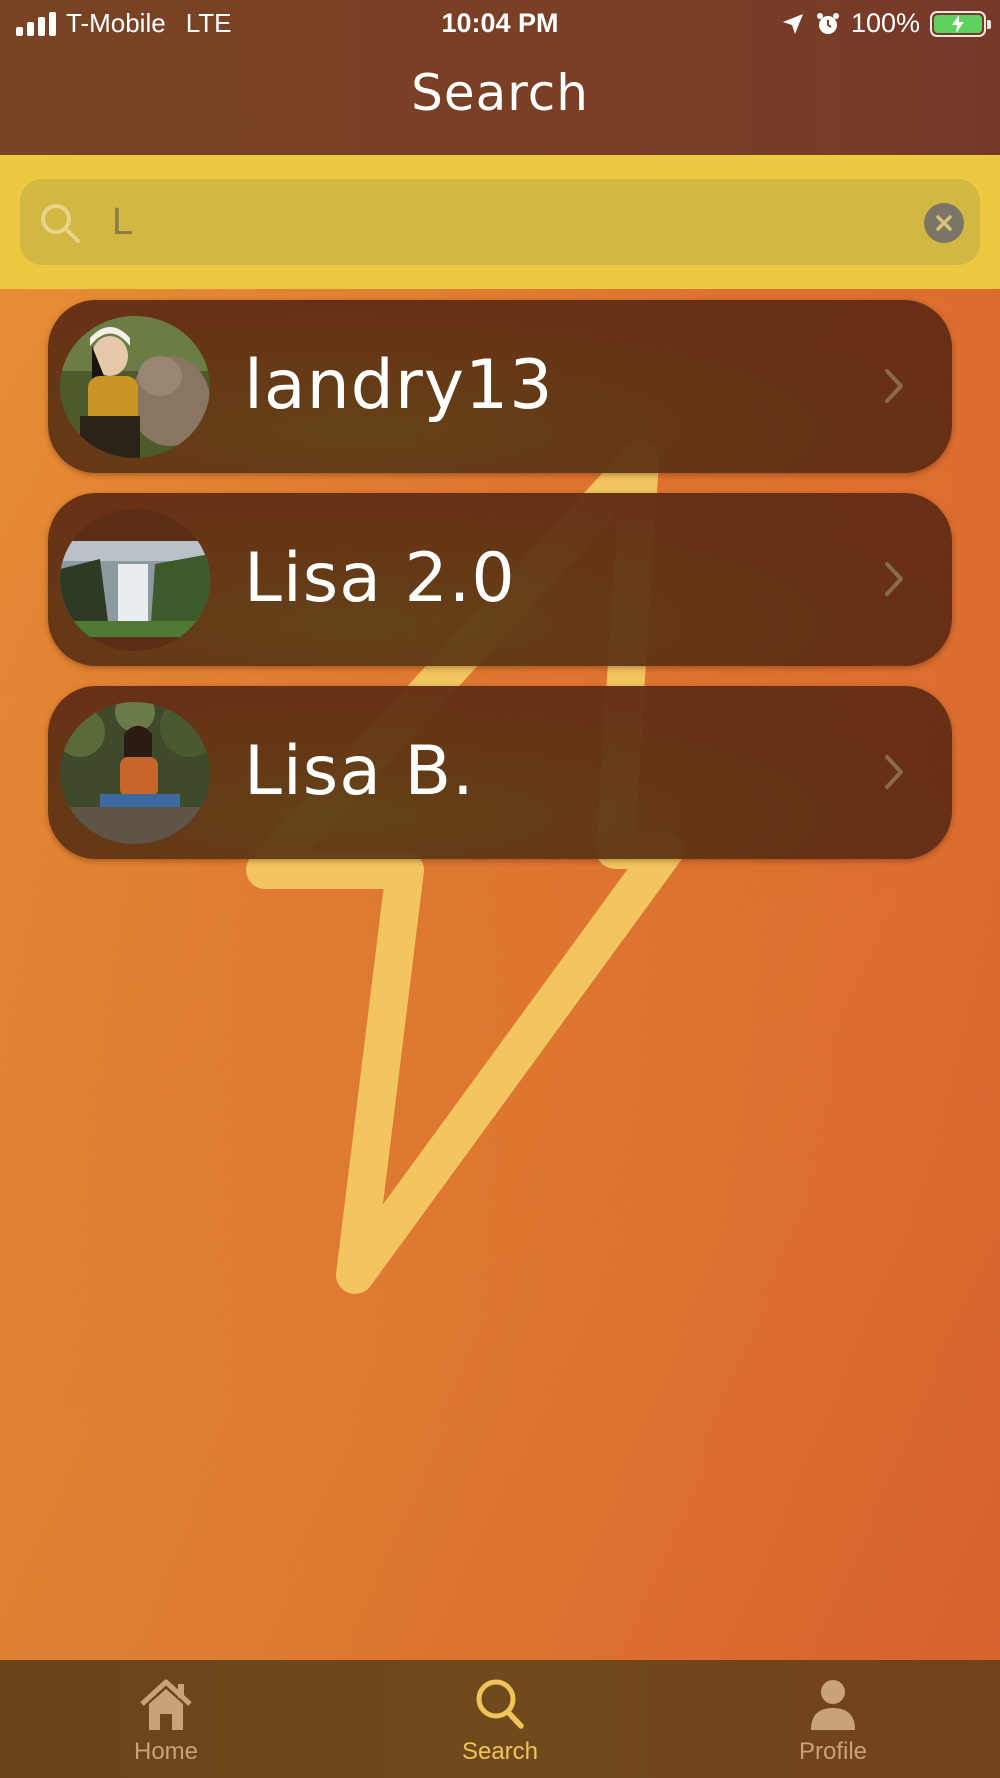 The width and height of the screenshot is (1000, 1778). I want to click on search-bar-container, so click(500, 222).